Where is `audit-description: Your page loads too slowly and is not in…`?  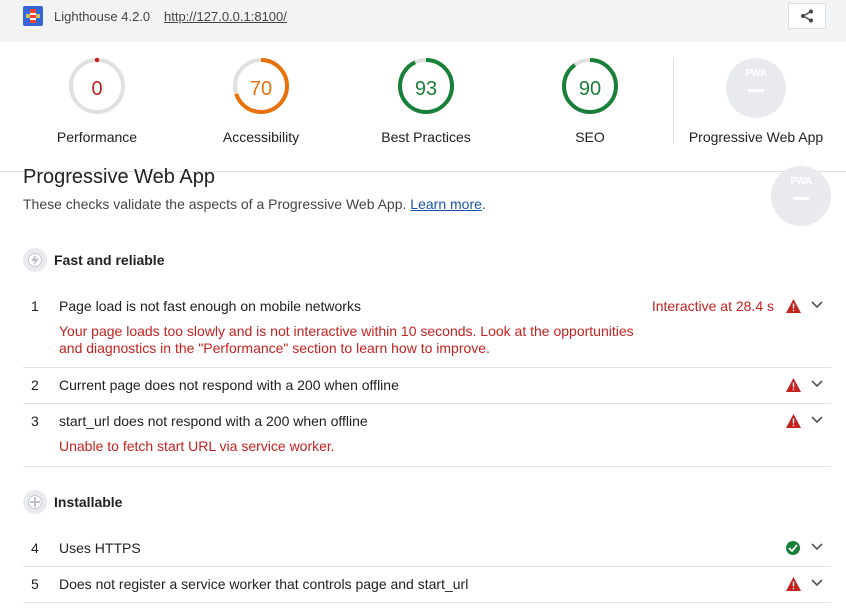
audit-description: Your page loads too slowly and is not in… is located at coordinates (346, 339).